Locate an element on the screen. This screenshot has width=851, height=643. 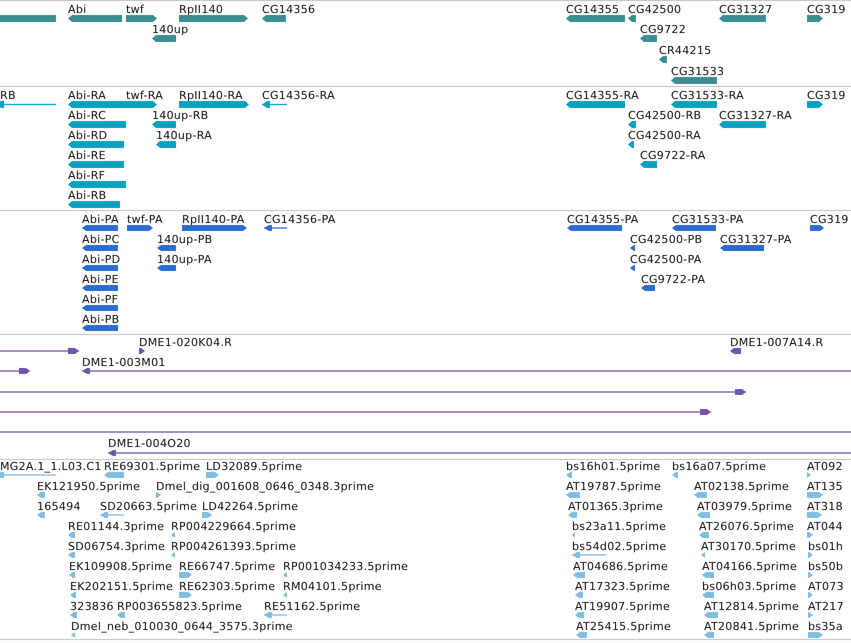
feature-label: 140up is located at coordinates (170, 29).